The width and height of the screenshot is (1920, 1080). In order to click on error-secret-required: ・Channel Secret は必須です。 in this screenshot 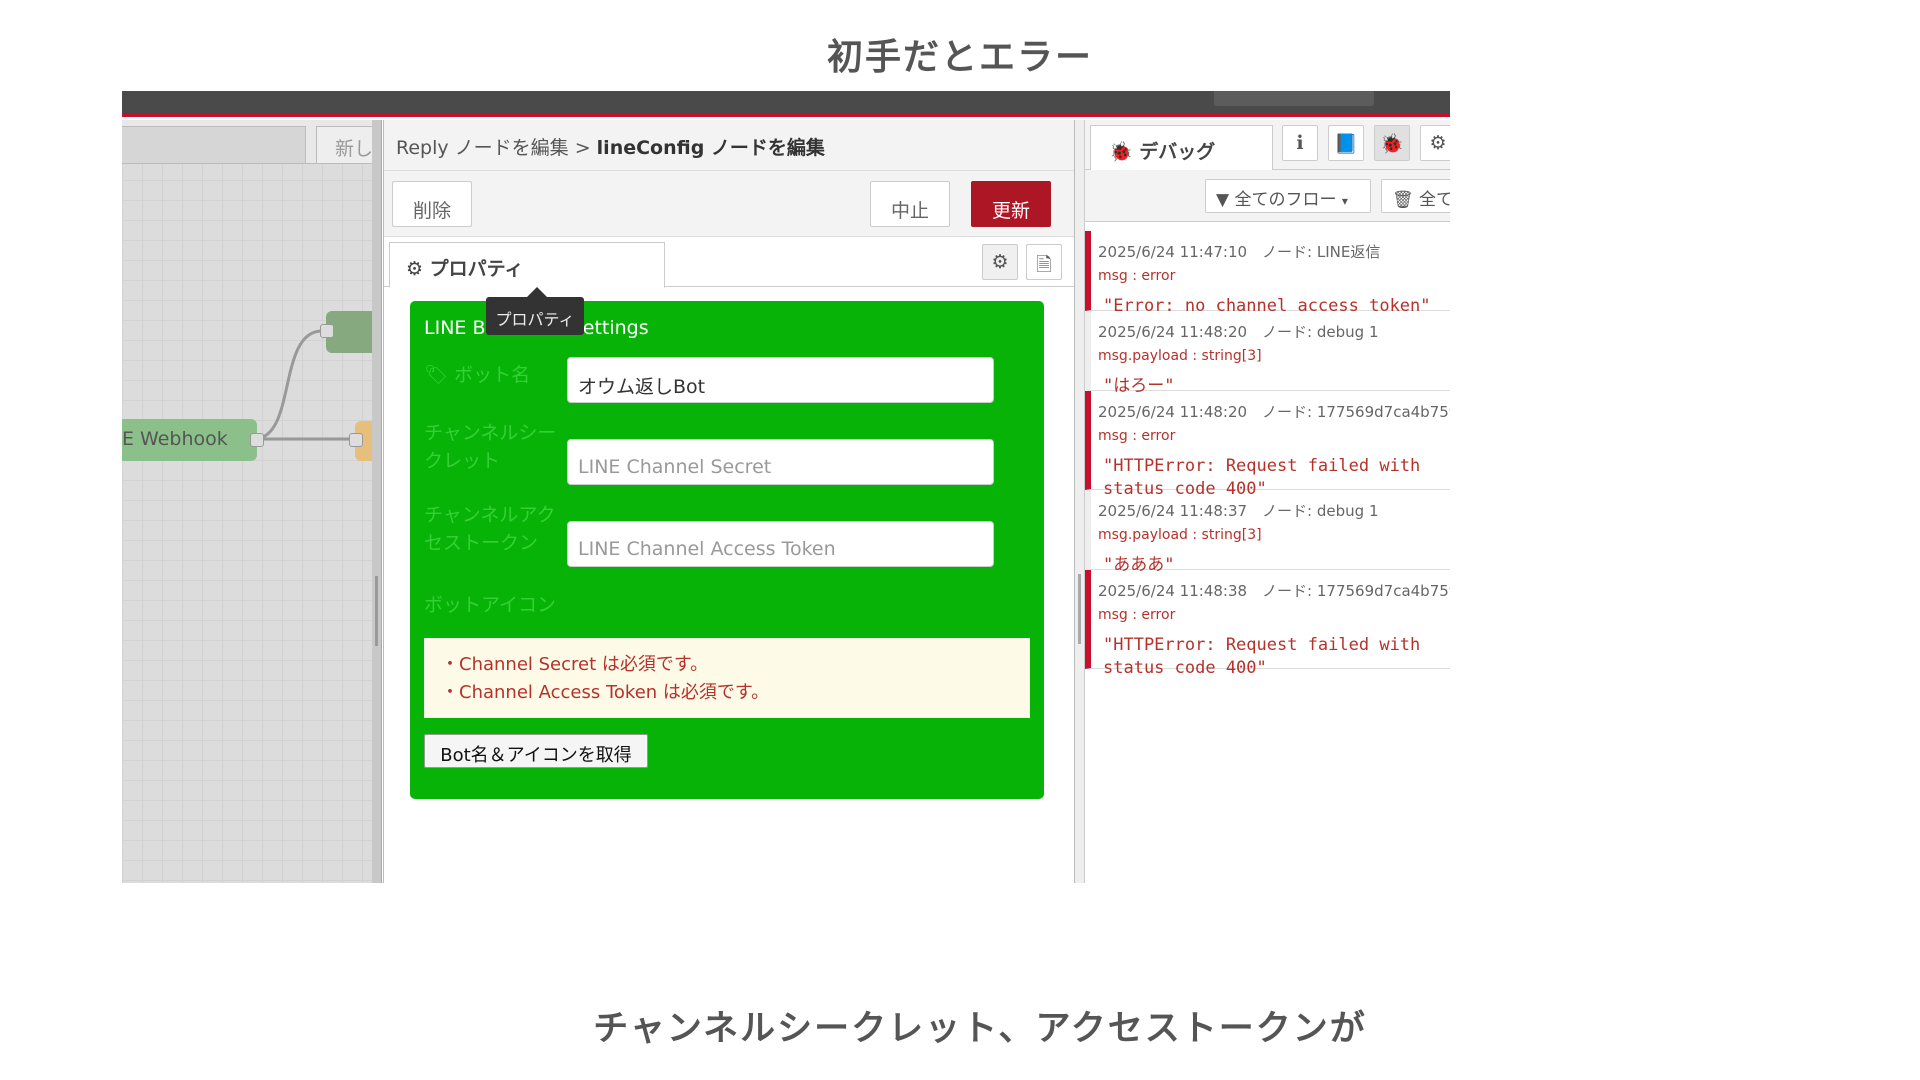, I will do `click(575, 664)`.